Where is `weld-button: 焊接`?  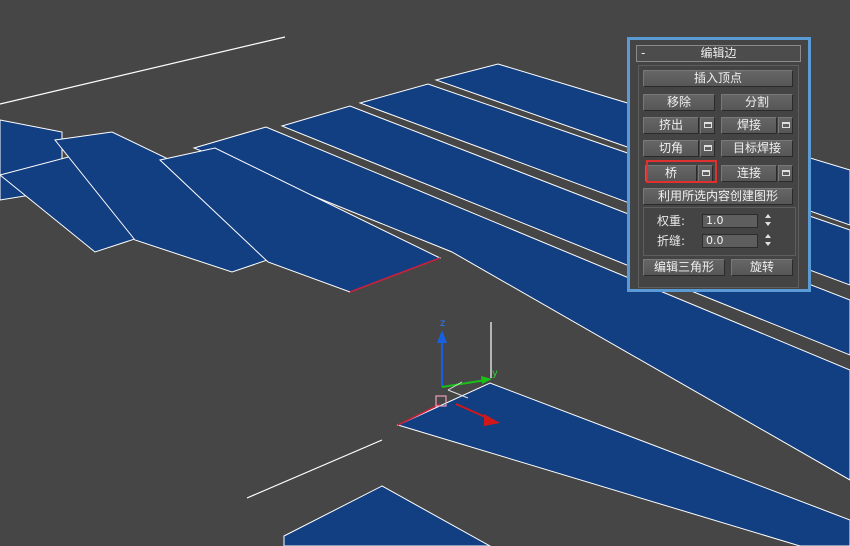 weld-button: 焊接 is located at coordinates (749, 125).